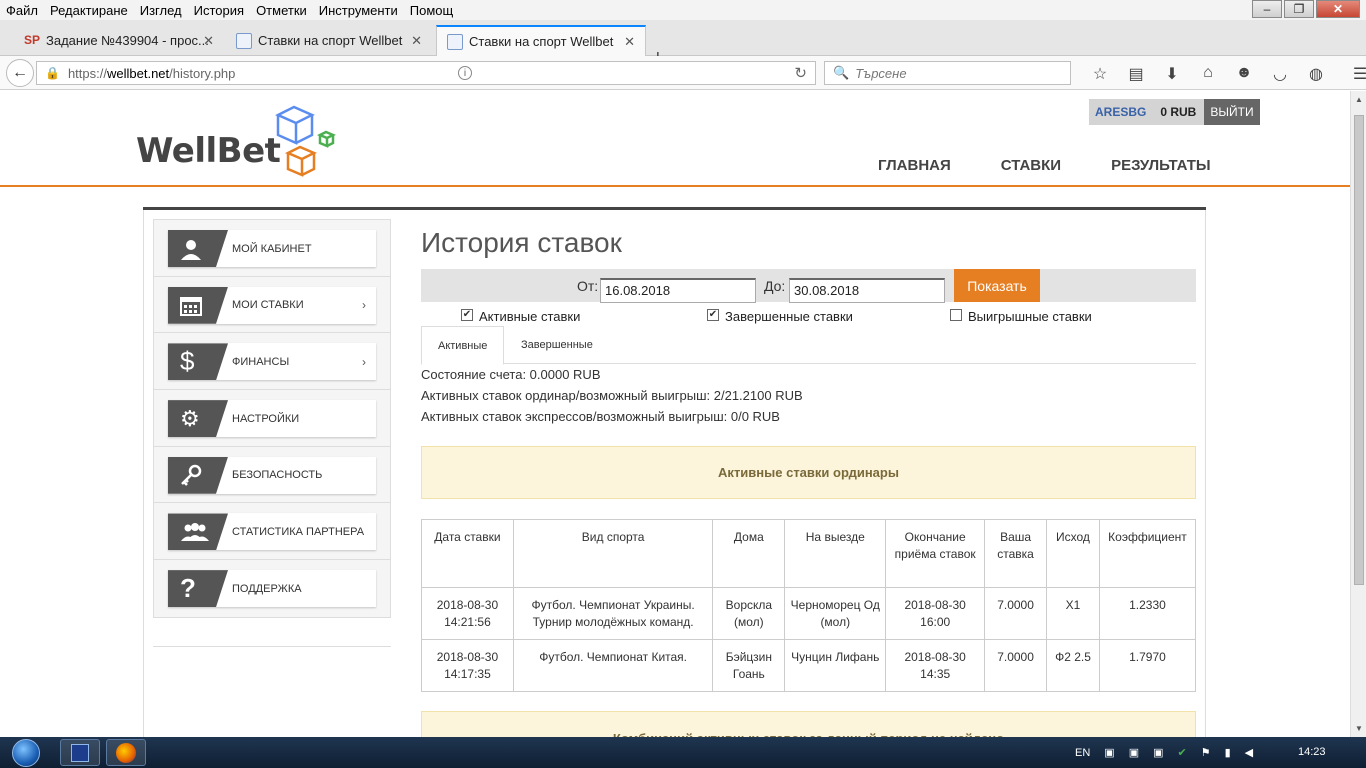 Image resolution: width=1366 pixels, height=768 pixels. I want to click on cell-date: 2018-08-30 14:17:35, so click(467, 665).